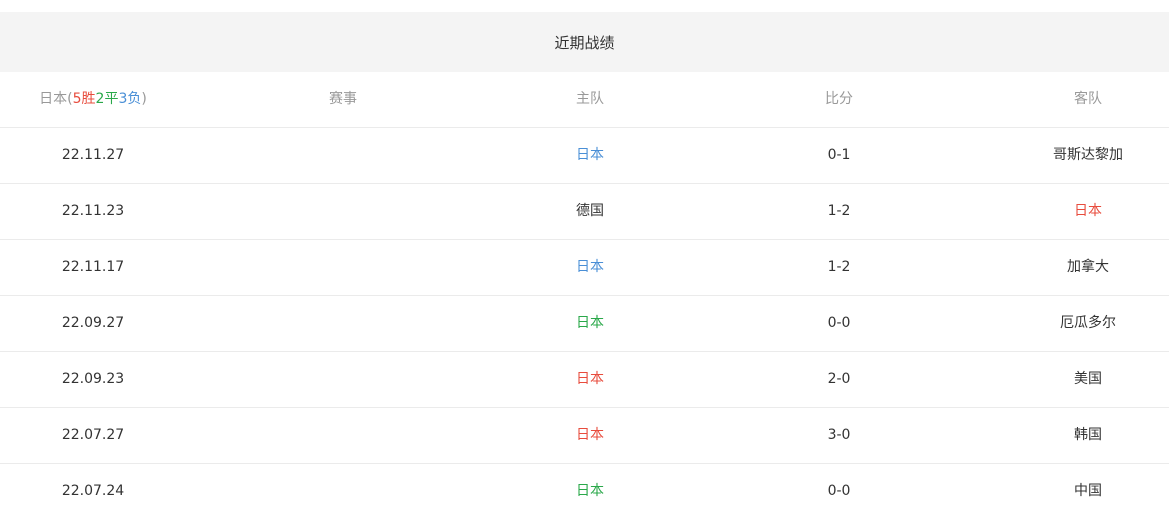 Image resolution: width=1169 pixels, height=511 pixels. I want to click on match-score: 2-0, so click(839, 379).